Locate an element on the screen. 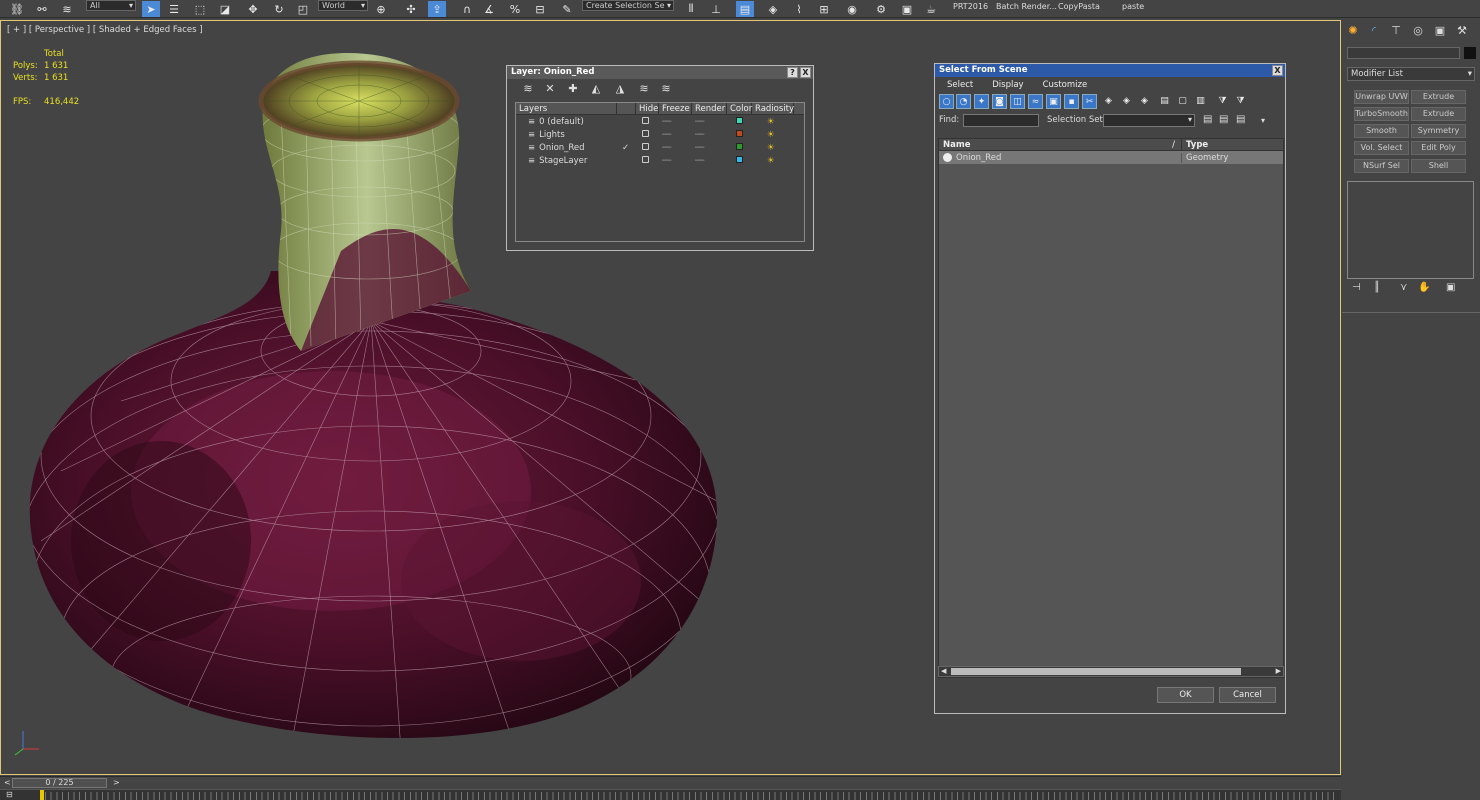 This screenshot has width=1480, height=800. col-type: Type is located at coordinates (1195, 144).